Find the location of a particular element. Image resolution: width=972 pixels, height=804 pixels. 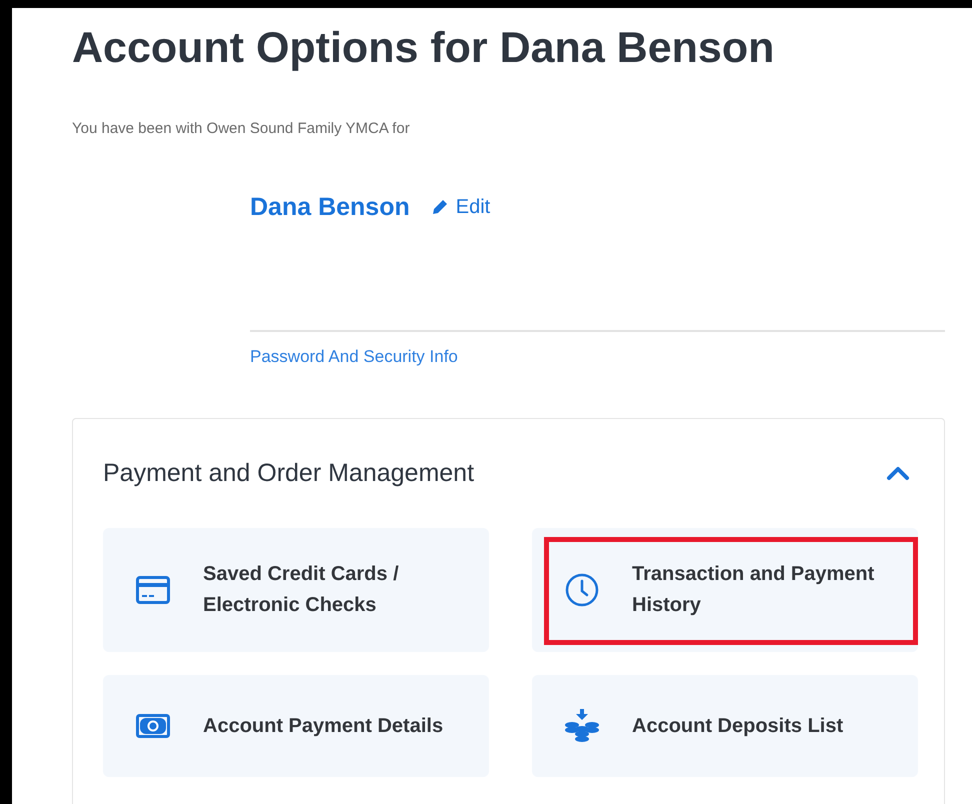

edit-link: Edit is located at coordinates (461, 207).